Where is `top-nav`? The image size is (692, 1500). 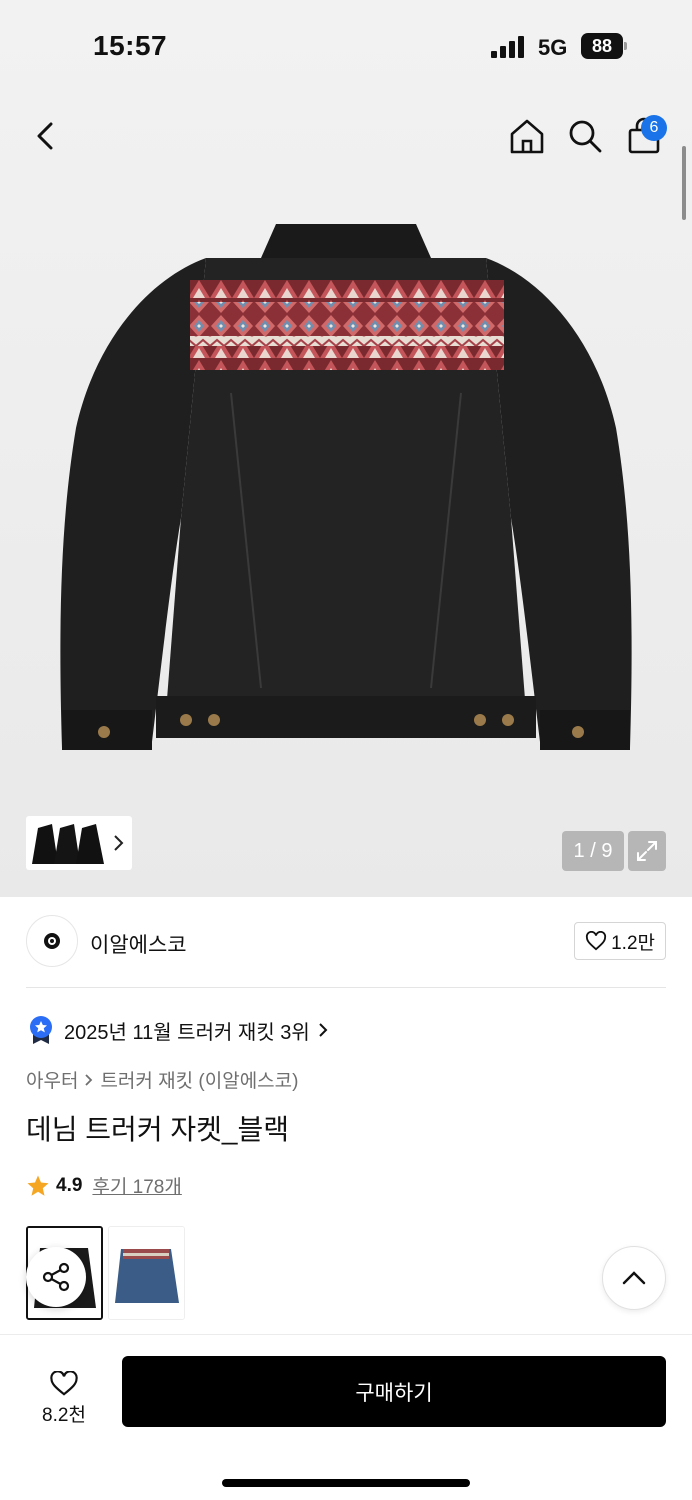
top-nav is located at coordinates (346, 136).